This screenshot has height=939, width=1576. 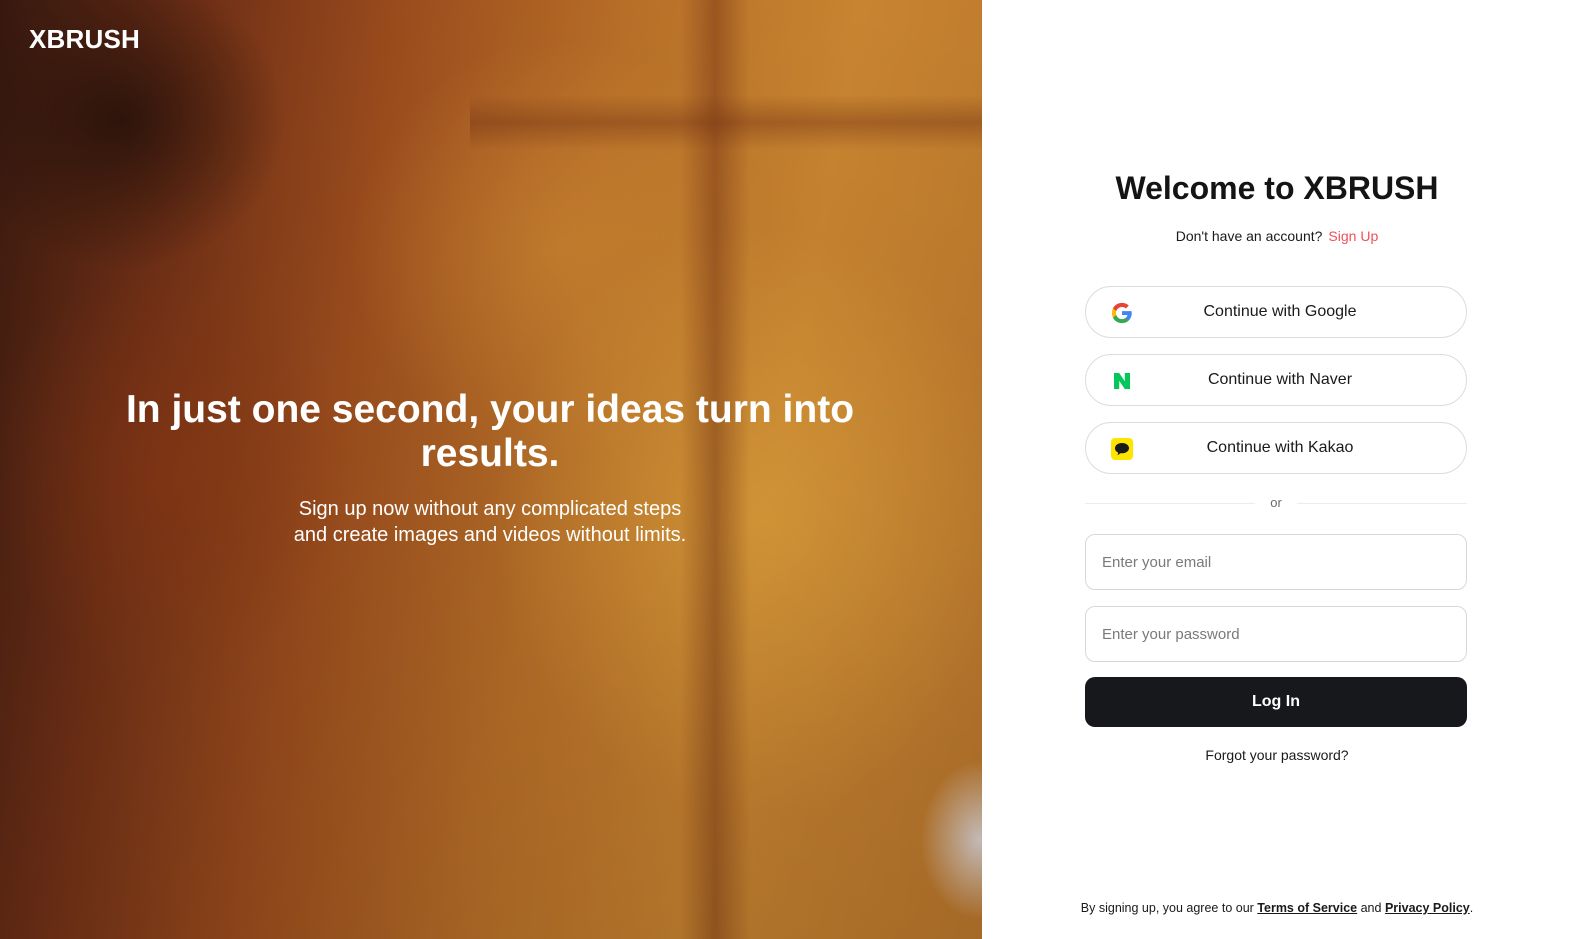 What do you see at coordinates (1276, 702) in the screenshot?
I see `log-in-button: Log In` at bounding box center [1276, 702].